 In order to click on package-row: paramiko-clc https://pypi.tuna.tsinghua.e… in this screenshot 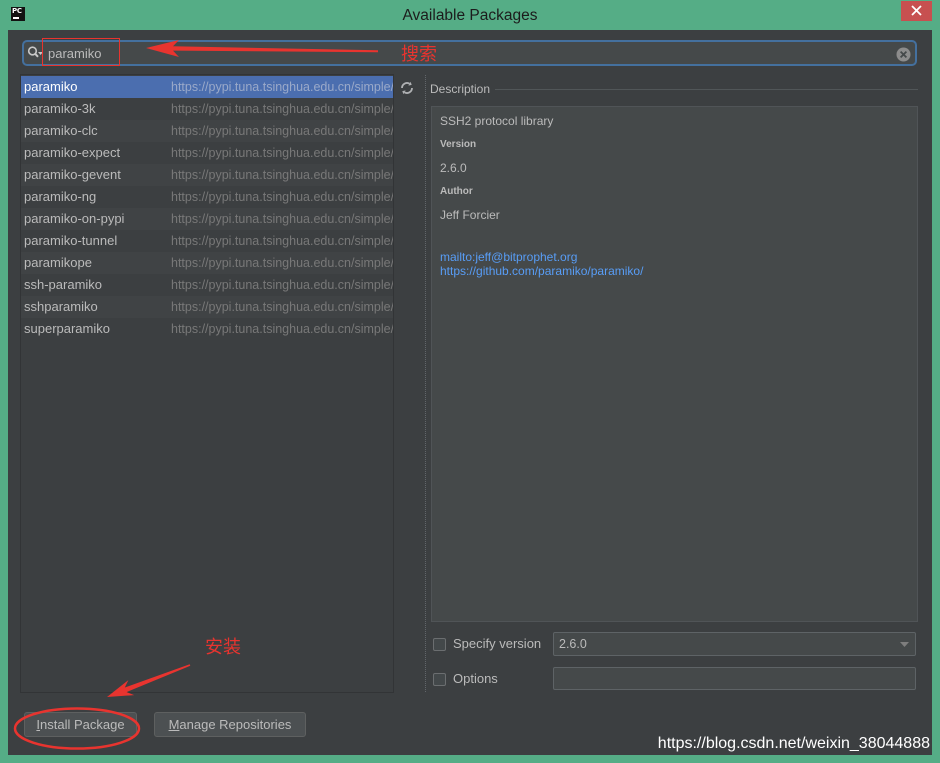, I will do `click(207, 131)`.